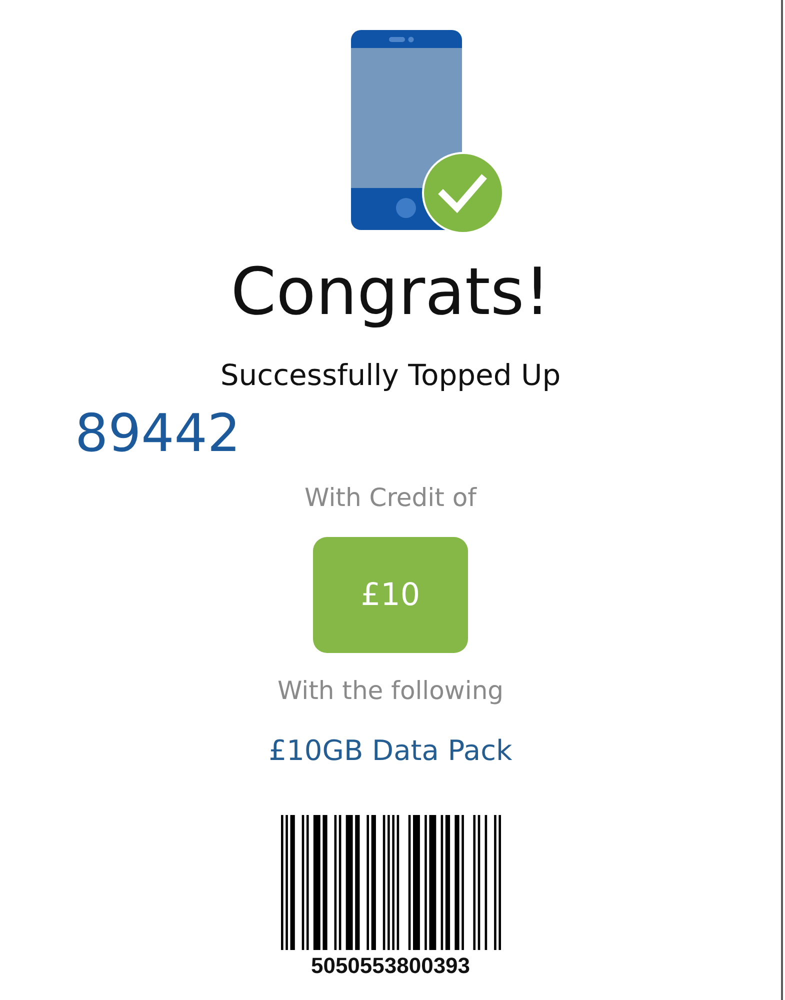 This screenshot has width=785, height=1000. Describe the element at coordinates (390, 751) in the screenshot. I see `bundle-name: £10GB Data Pack` at that location.